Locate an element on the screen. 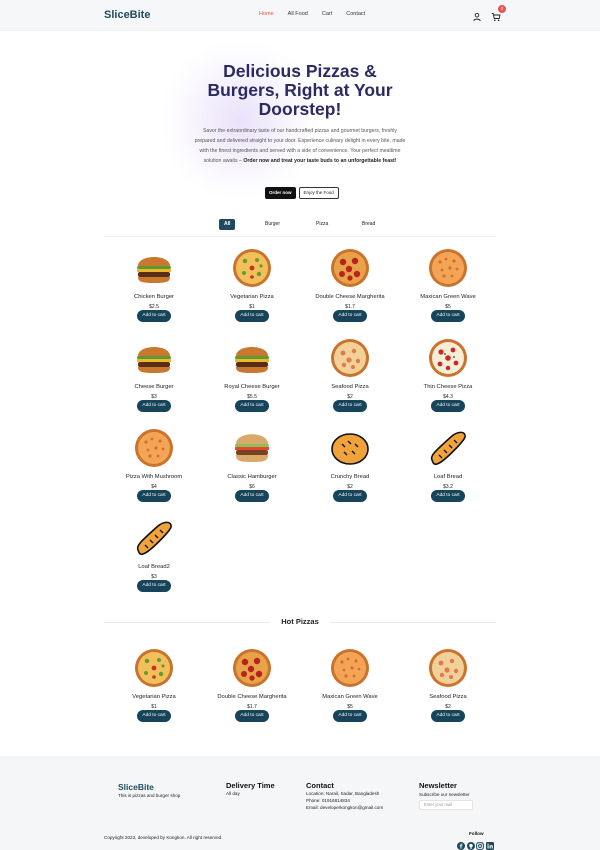 Image resolution: width=600 pixels, height=850 pixels. tab-all: All is located at coordinates (227, 224).